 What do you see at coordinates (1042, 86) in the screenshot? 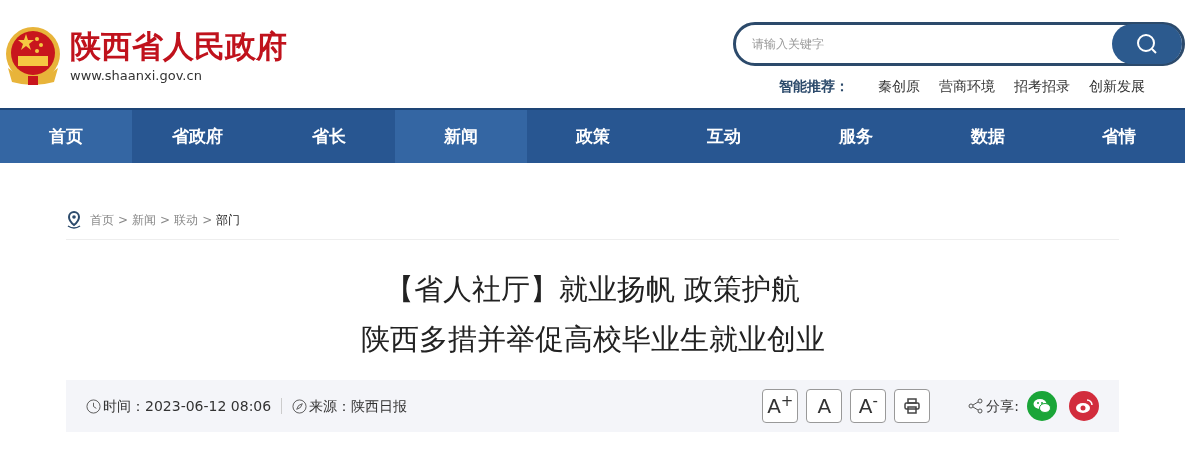
I see `recommend-link: 招考招录` at bounding box center [1042, 86].